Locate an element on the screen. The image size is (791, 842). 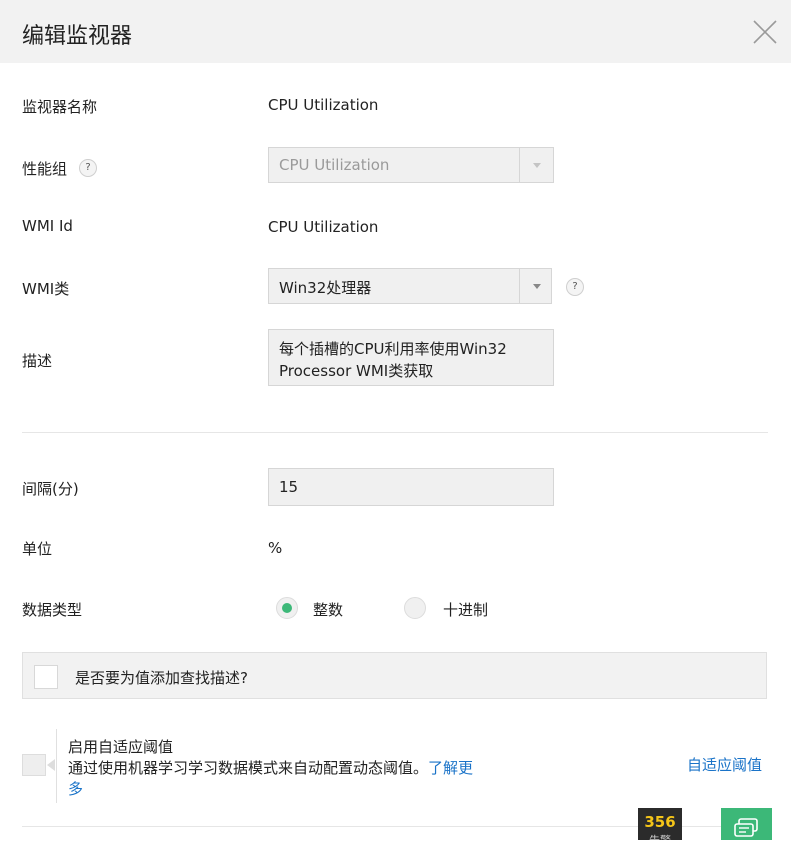
description-label: 描述 is located at coordinates (37, 361).